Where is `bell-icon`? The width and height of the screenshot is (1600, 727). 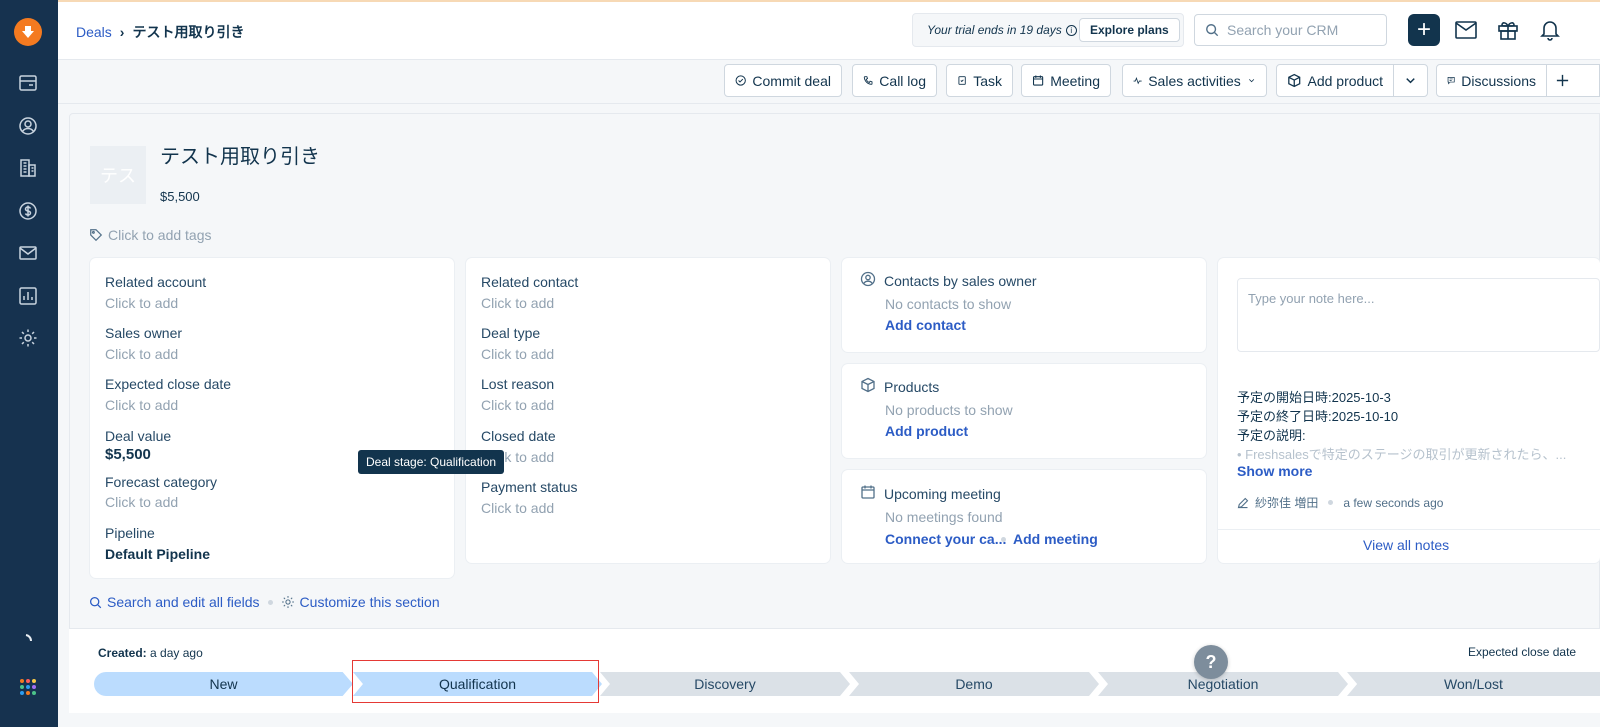
bell-icon is located at coordinates (1550, 30).